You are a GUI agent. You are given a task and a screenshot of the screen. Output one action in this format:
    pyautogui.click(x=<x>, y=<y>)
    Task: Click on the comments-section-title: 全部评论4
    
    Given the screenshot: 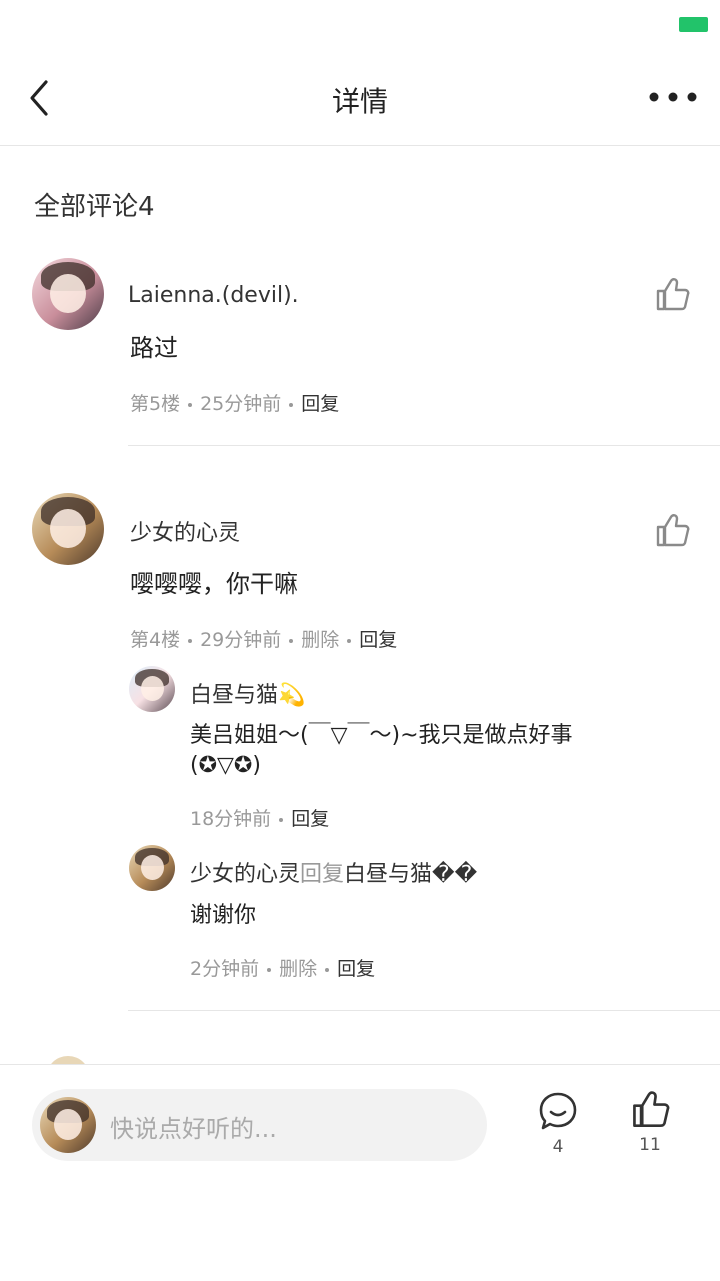 What is the action you would take?
    pyautogui.click(x=94, y=207)
    